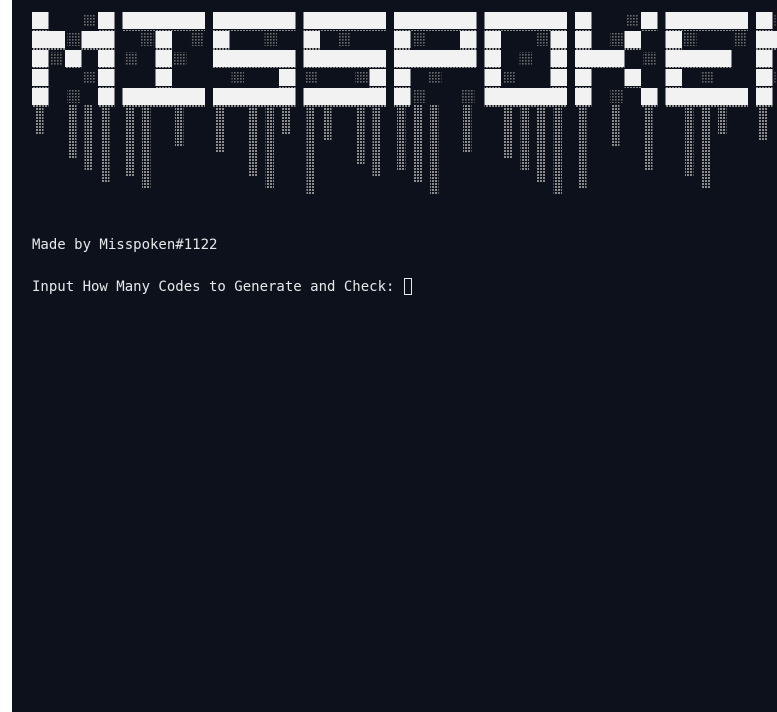 The height and width of the screenshot is (712, 777). What do you see at coordinates (125, 245) in the screenshot?
I see `credit-line: Made by Misspoken#1122` at bounding box center [125, 245].